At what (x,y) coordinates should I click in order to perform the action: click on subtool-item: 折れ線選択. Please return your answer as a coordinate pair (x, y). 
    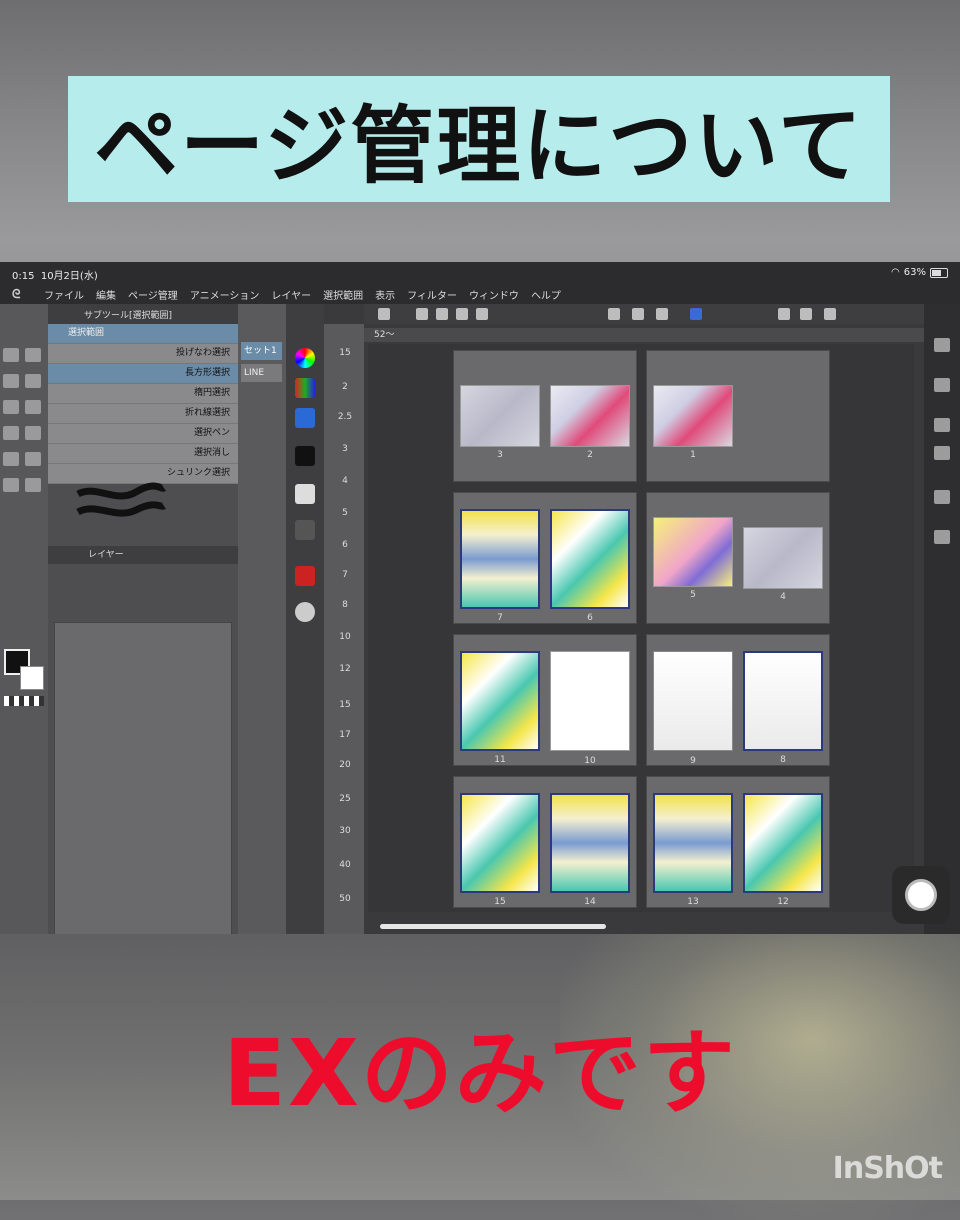
    Looking at the image, I should click on (143, 414).